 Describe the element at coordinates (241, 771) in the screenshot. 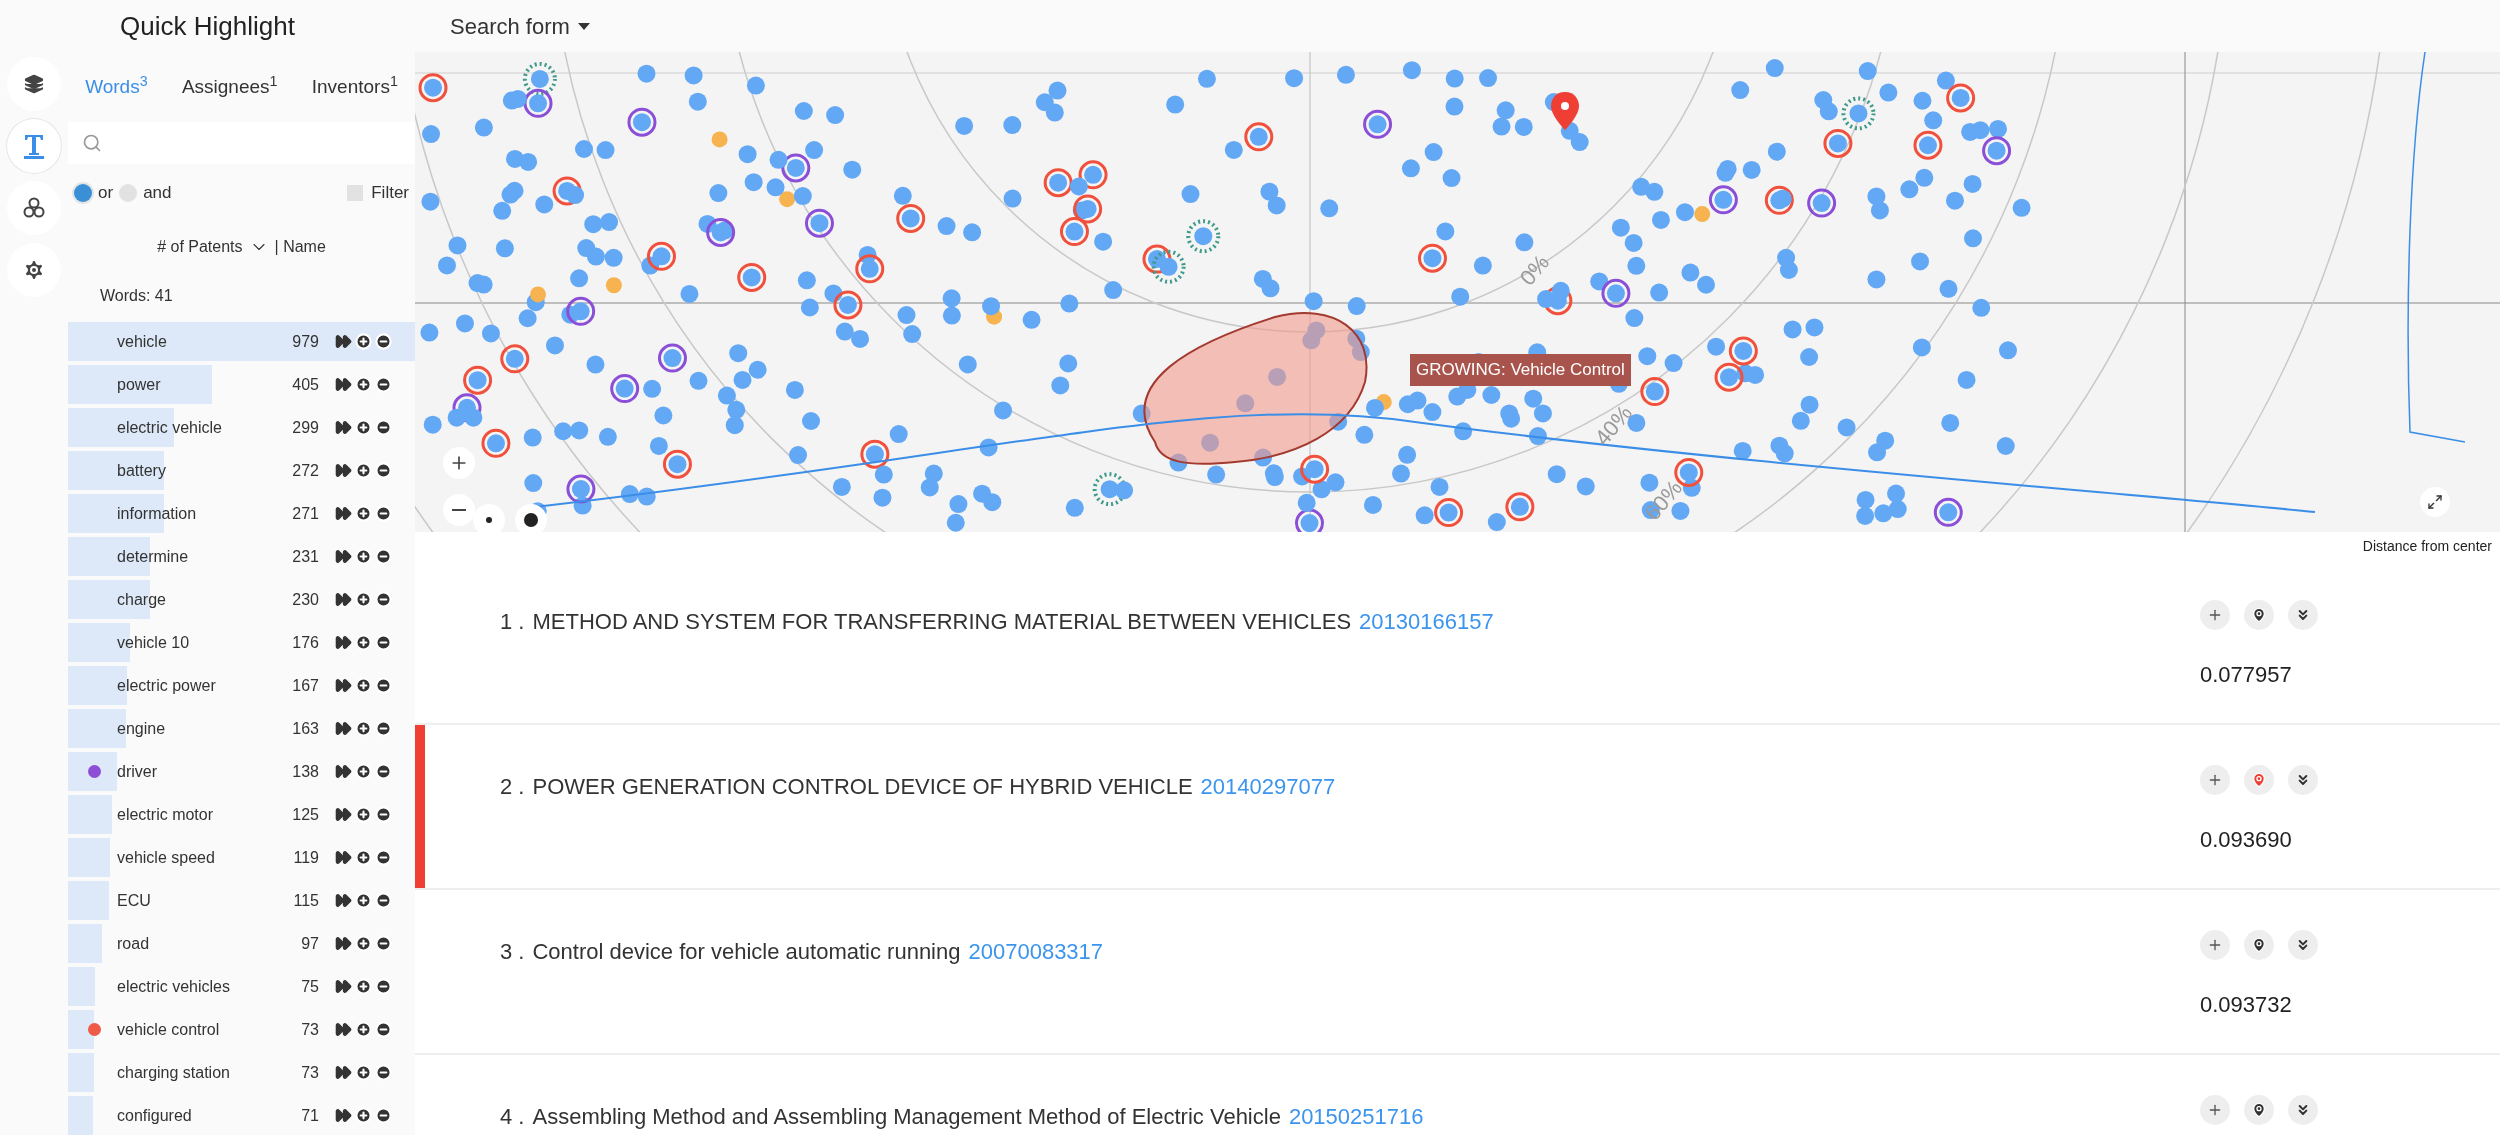

I see `word-row: driver 138` at that location.